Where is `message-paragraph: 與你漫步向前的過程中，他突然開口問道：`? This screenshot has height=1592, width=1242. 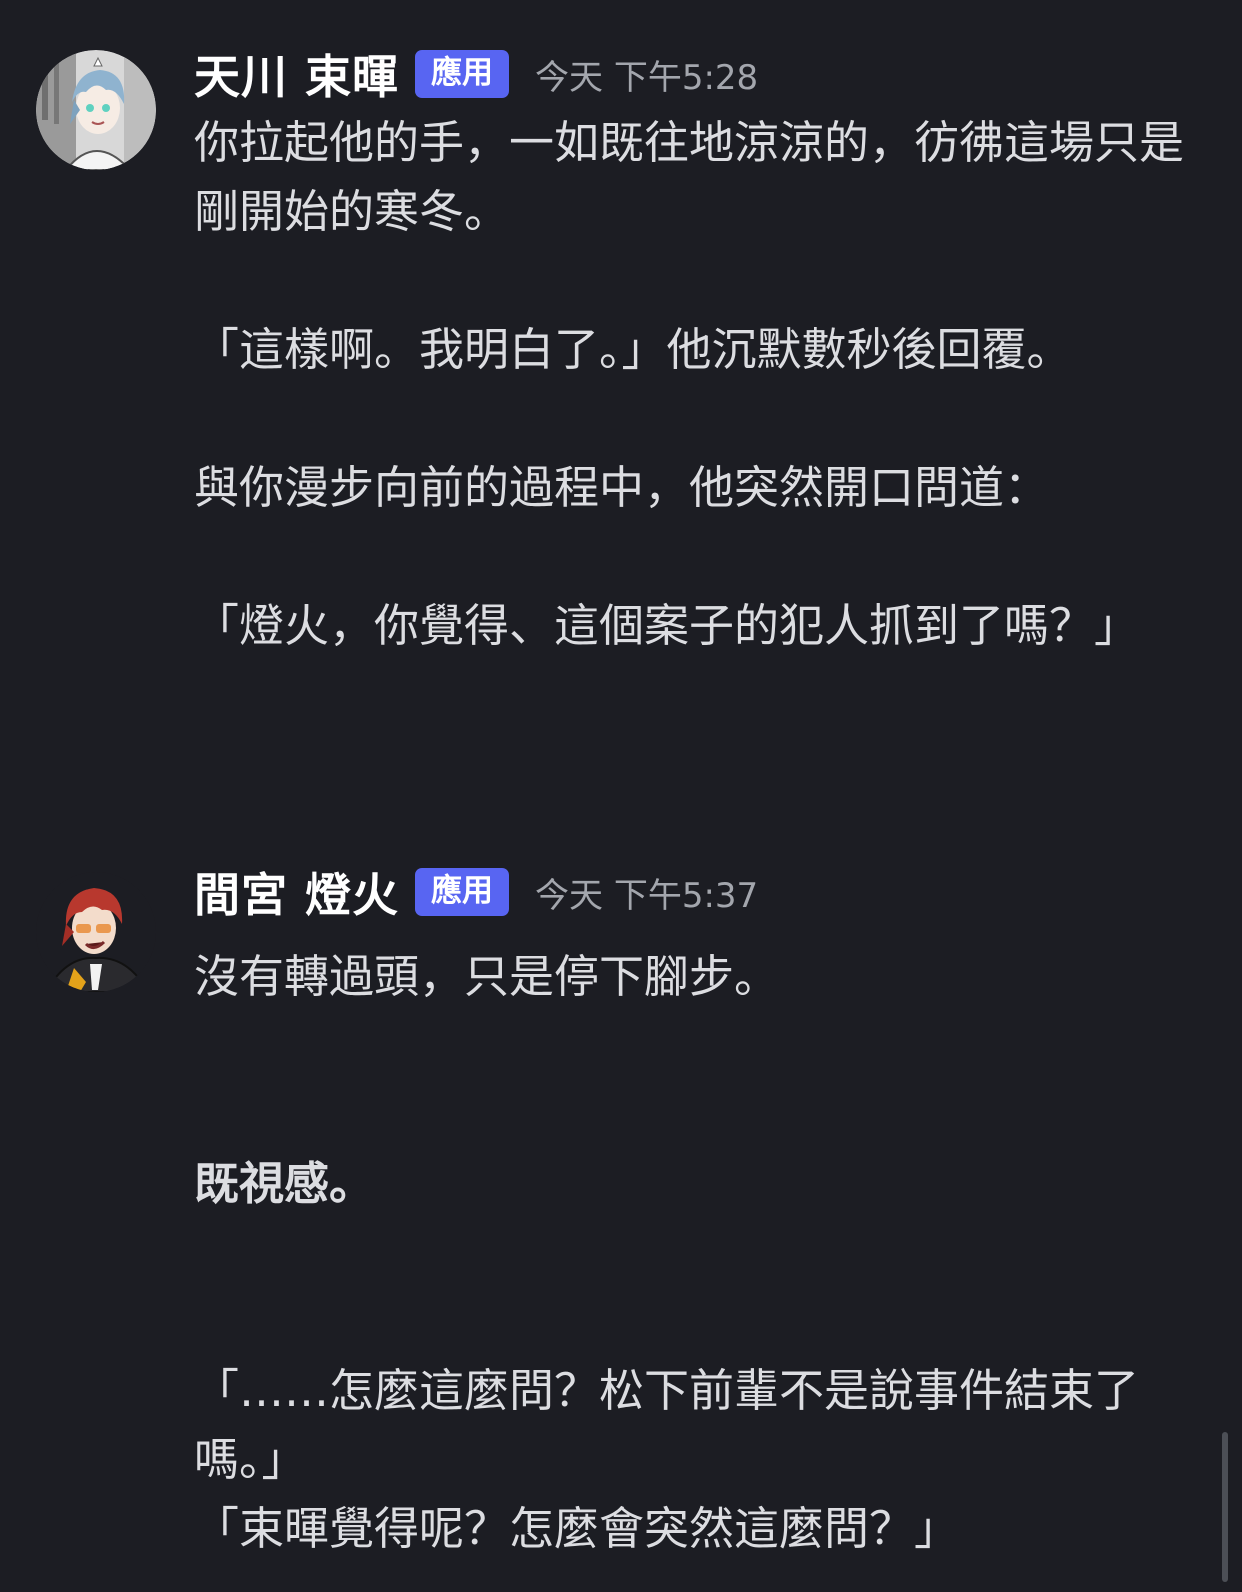
message-paragraph: 與你漫步向前的過程中，他突然開口問道： is located at coordinates (622, 487).